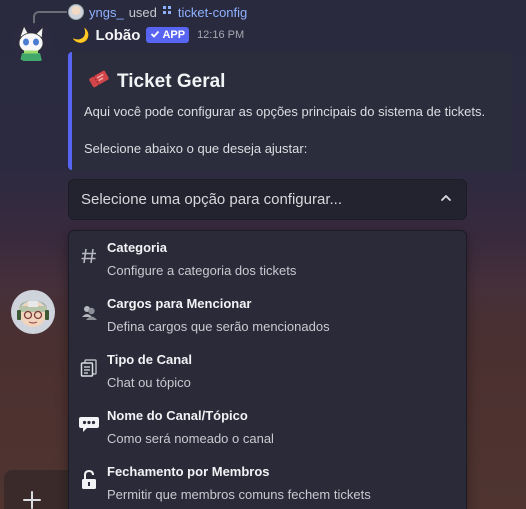 The height and width of the screenshot is (509, 526). I want to click on app-badge: APP, so click(168, 35).